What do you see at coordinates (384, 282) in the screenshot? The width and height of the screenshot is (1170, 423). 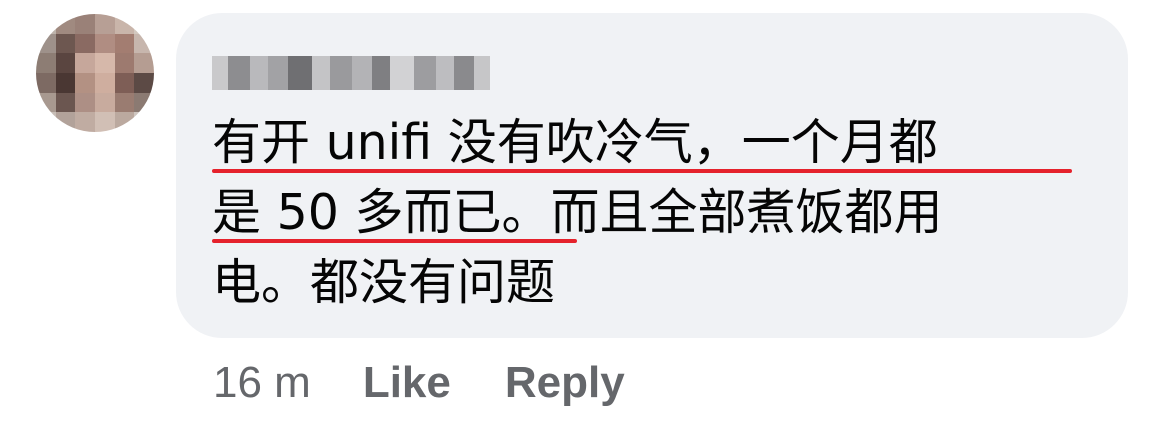 I see `comment-line: 电。都没有问题` at bounding box center [384, 282].